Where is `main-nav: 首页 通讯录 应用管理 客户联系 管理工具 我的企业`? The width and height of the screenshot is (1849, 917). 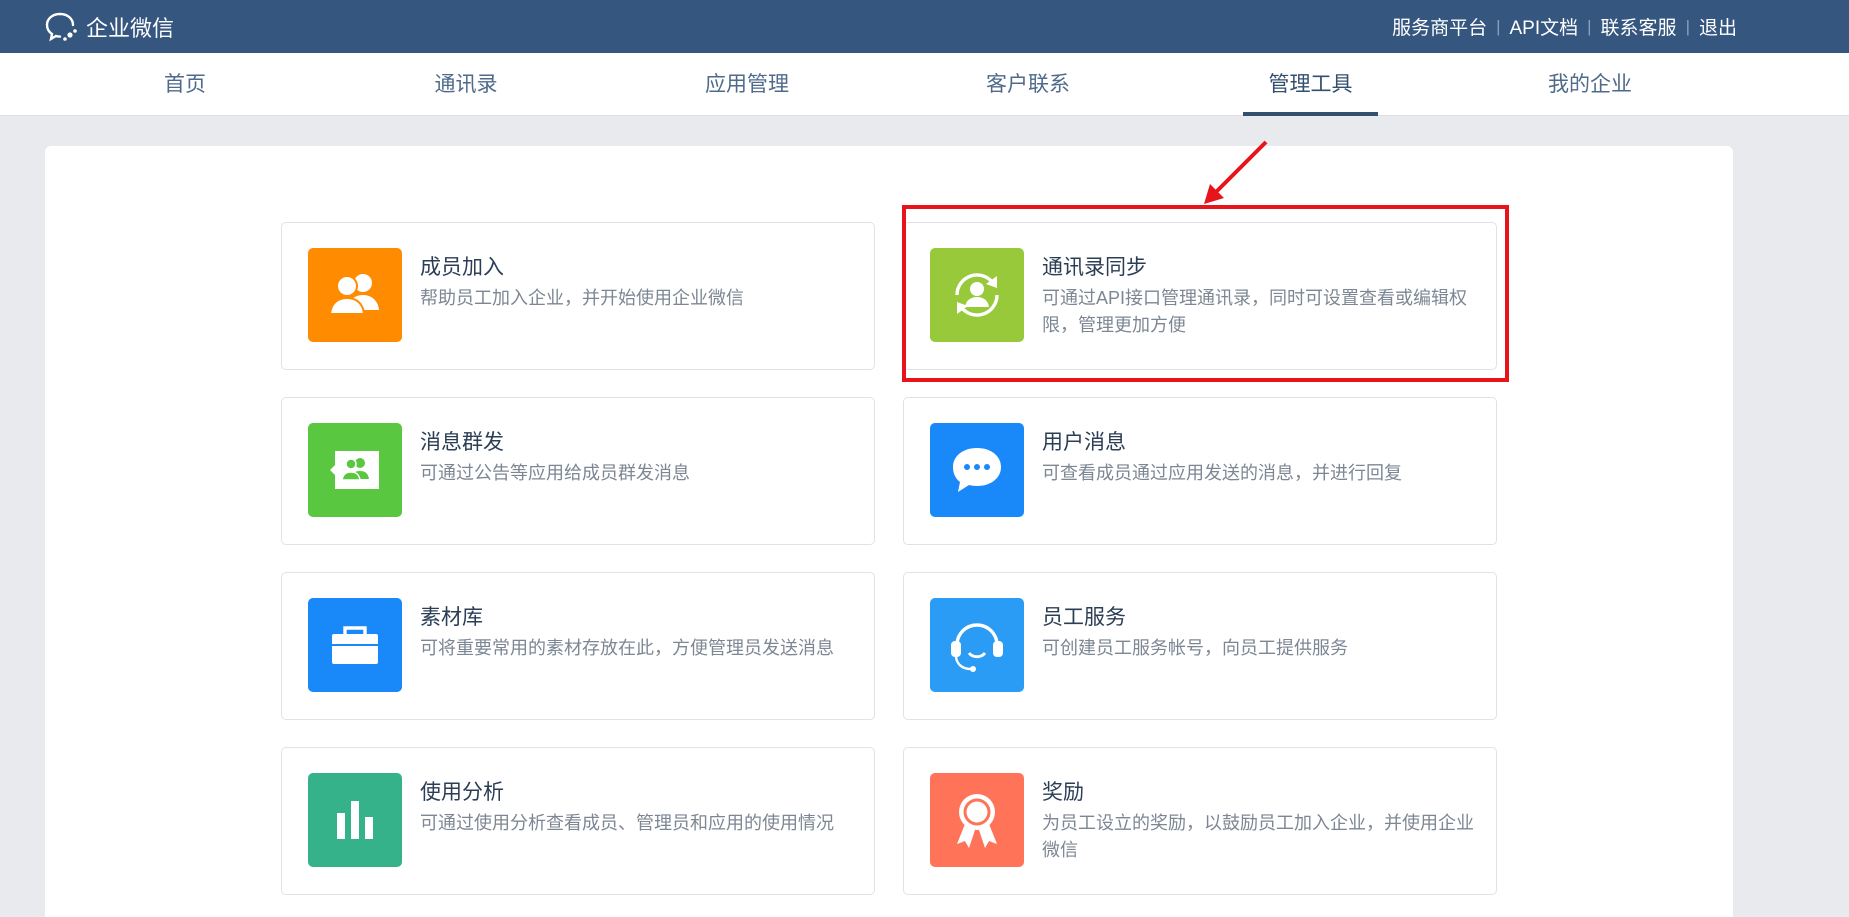
main-nav: 首页 通讯录 应用管理 客户联系 管理工具 我的企业 is located at coordinates (924, 84).